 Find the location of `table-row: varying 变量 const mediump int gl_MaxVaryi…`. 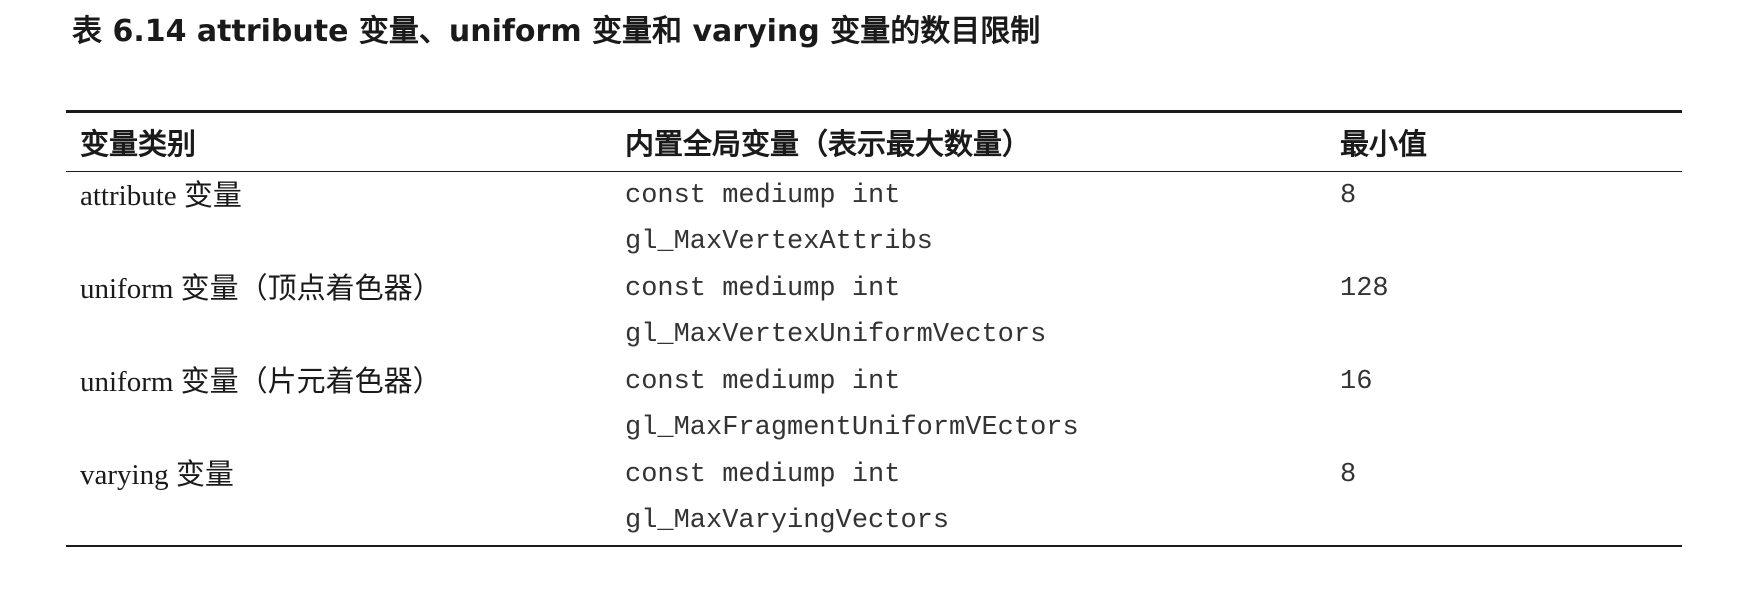

table-row: varying 变量 const mediump int gl_MaxVaryi… is located at coordinates (874, 498).